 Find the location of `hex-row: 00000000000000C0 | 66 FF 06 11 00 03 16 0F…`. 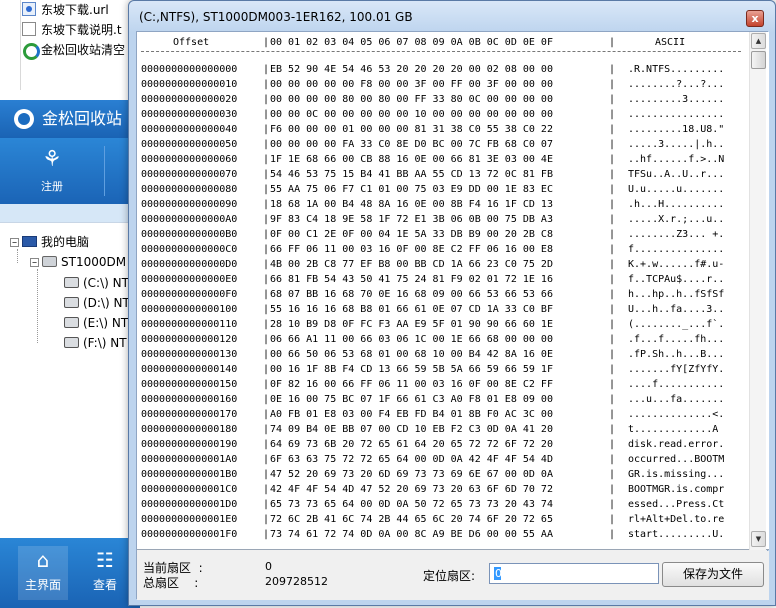

hex-row: 00000000000000C0 | 66 FF 06 11 00 03 16 0F… is located at coordinates (443, 249).